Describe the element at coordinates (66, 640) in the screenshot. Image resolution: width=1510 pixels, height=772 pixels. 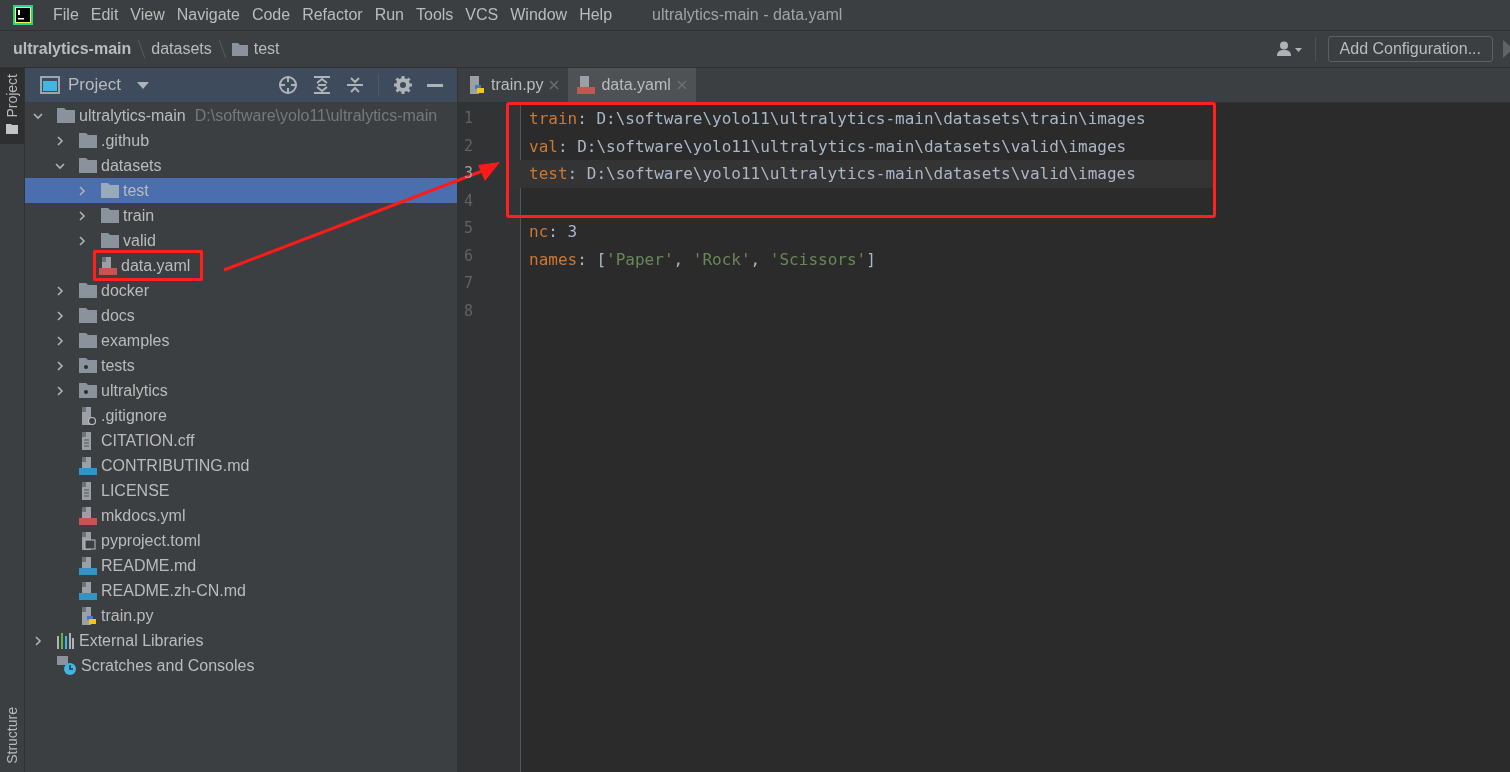
I see `libraries-icon` at that location.